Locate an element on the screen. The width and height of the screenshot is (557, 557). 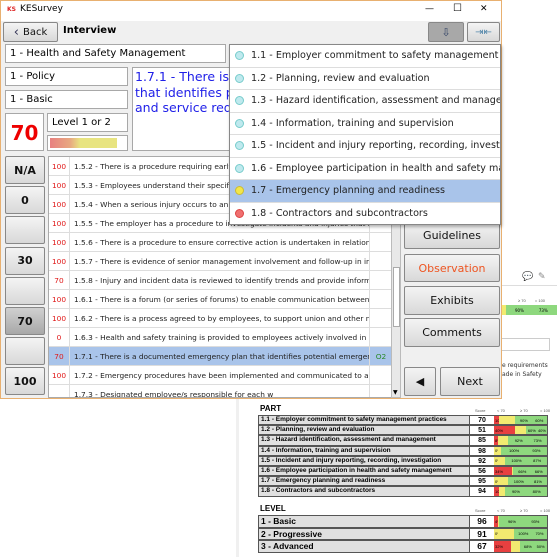
report-row-score: 95 is located at coordinates (482, 481).